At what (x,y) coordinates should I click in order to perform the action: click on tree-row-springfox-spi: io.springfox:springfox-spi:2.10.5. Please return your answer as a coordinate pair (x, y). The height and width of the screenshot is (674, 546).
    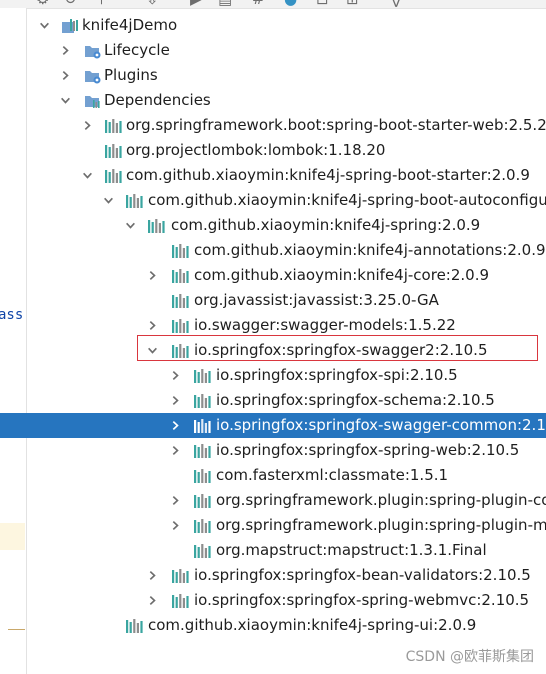
    Looking at the image, I should click on (273, 375).